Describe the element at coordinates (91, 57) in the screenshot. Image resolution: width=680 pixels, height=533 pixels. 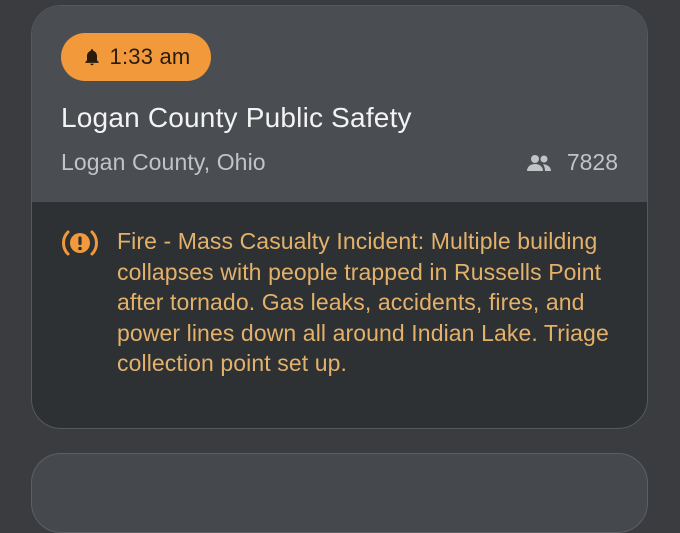
I see `bell-icon` at that location.